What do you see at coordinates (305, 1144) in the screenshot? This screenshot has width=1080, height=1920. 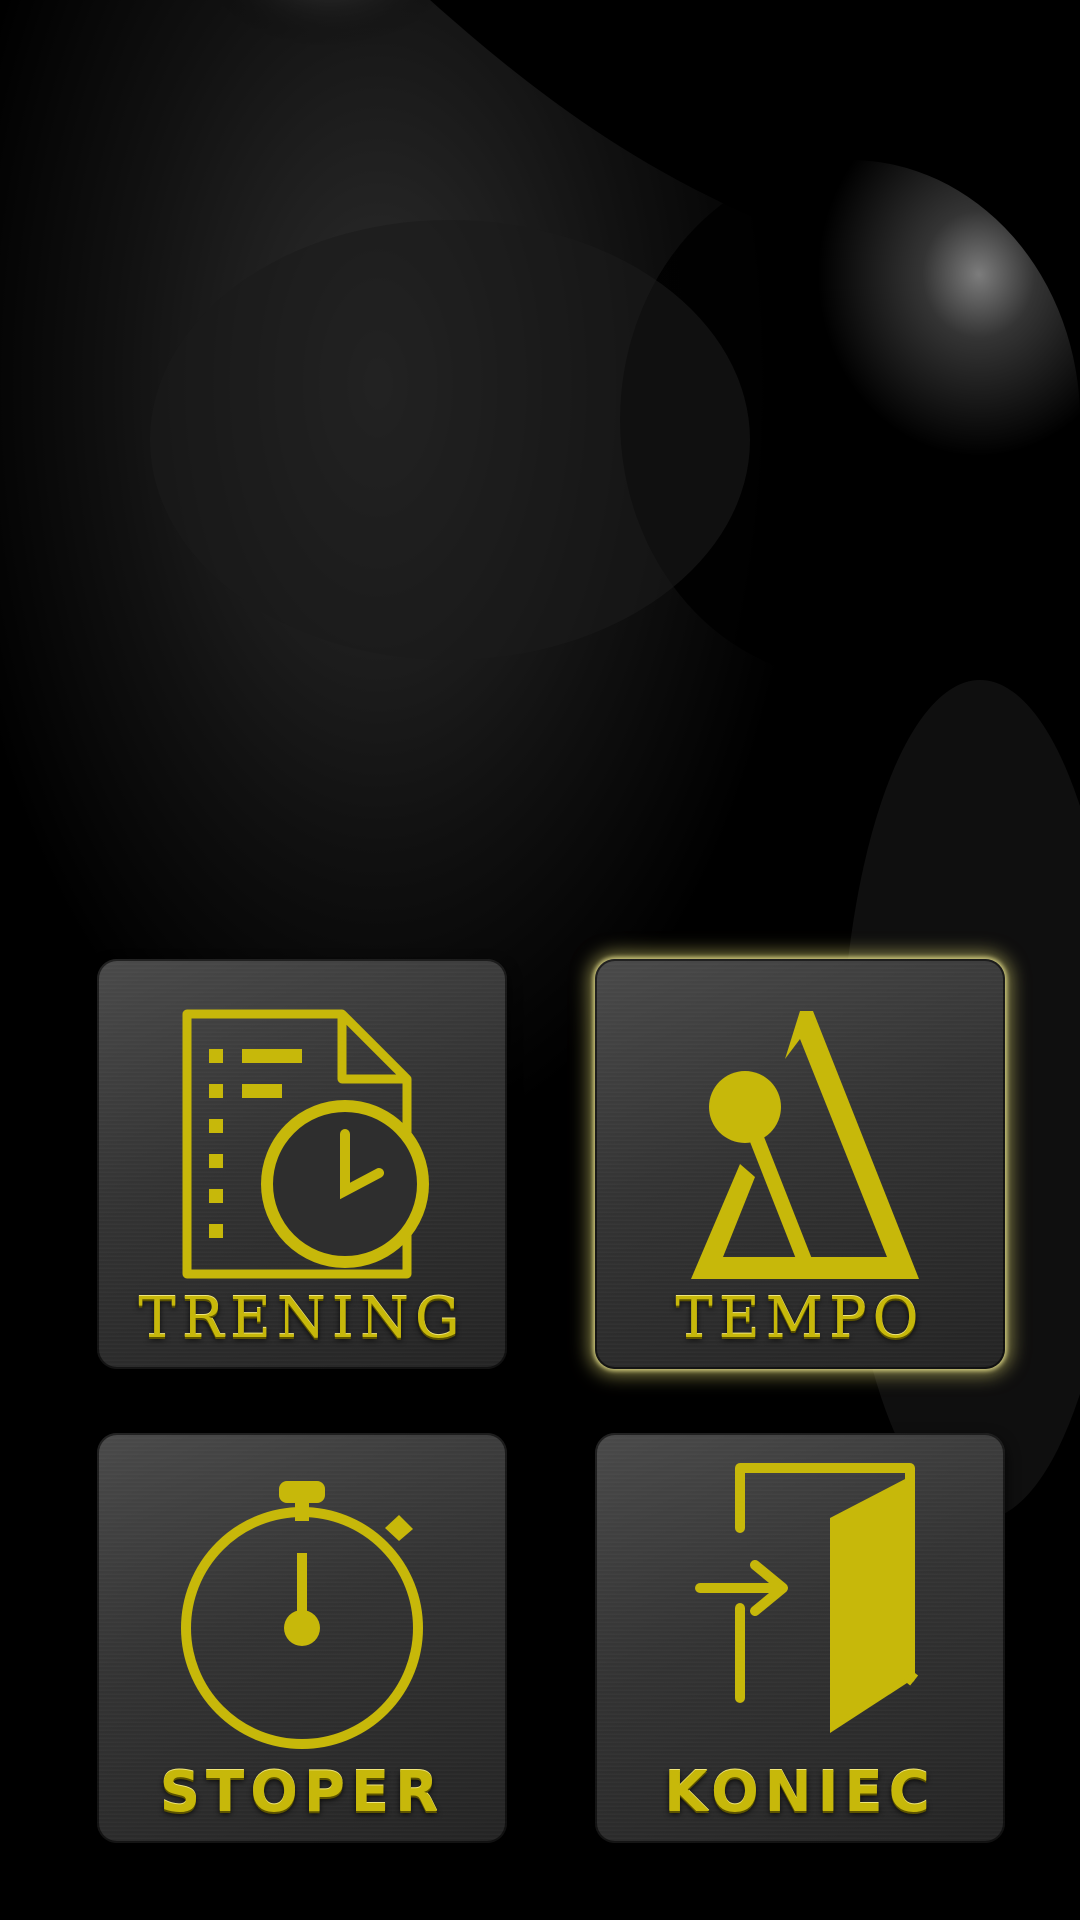 I see `training-plan-icon` at bounding box center [305, 1144].